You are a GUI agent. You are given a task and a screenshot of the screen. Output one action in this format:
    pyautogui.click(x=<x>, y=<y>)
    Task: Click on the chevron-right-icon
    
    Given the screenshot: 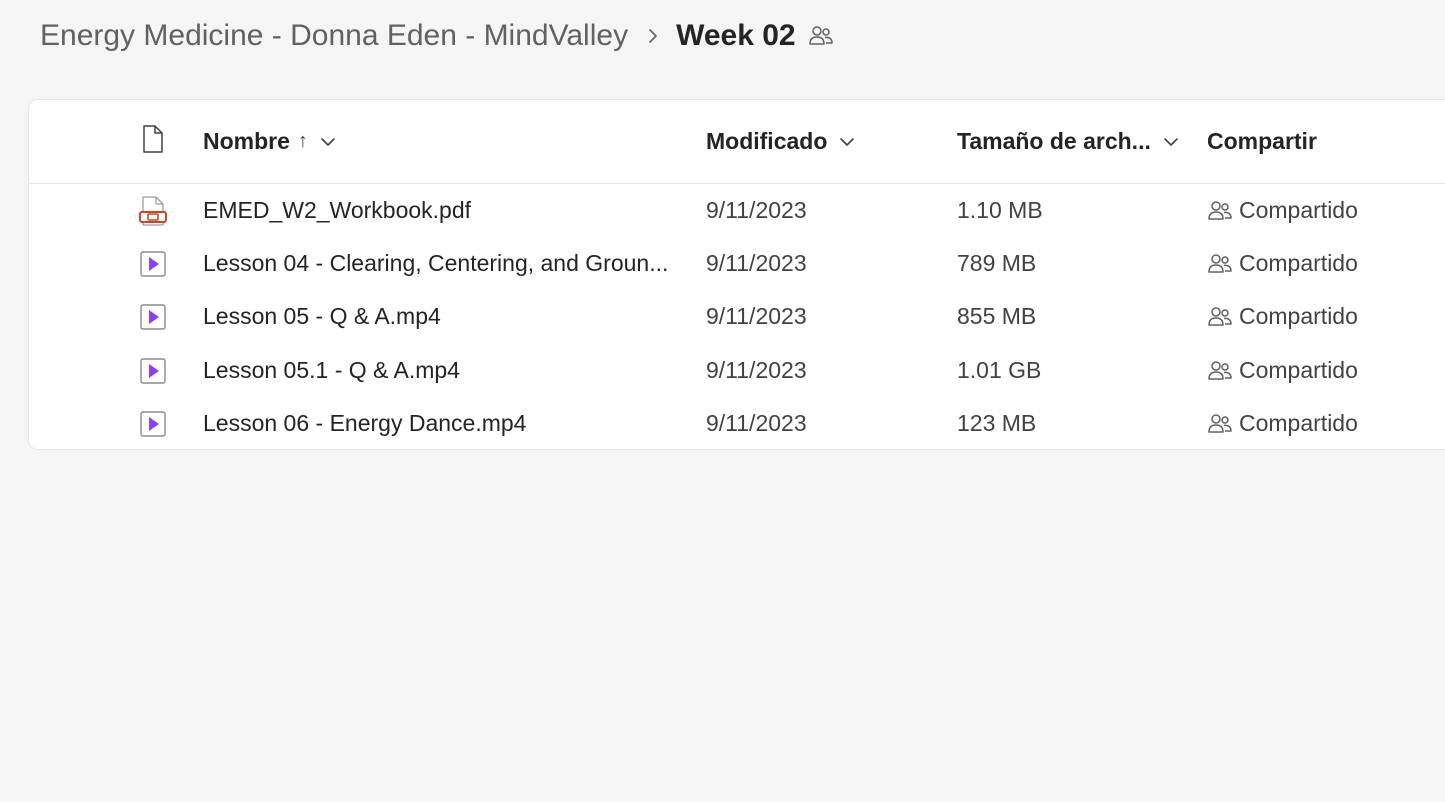 What is the action you would take?
    pyautogui.click(x=653, y=36)
    